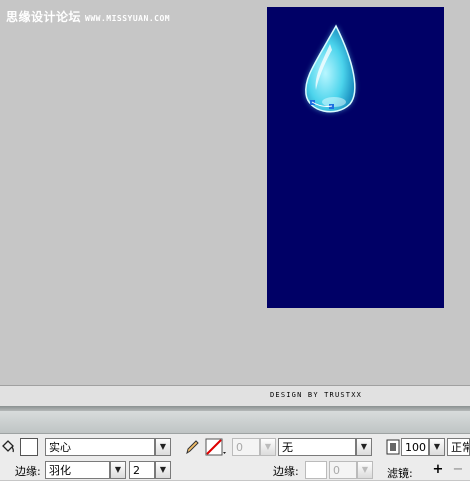 The height and width of the screenshot is (481, 470). I want to click on effect-icon, so click(393, 447).